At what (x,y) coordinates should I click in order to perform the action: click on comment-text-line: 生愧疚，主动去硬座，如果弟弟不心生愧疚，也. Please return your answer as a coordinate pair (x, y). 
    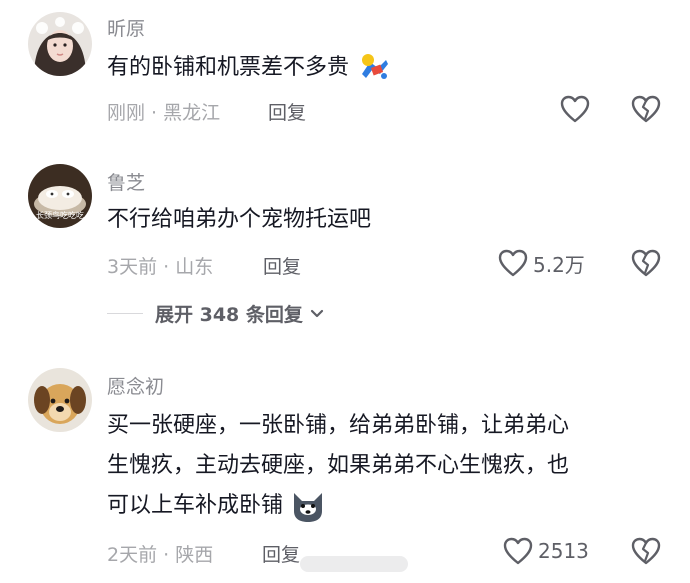
    Looking at the image, I should click on (338, 465).